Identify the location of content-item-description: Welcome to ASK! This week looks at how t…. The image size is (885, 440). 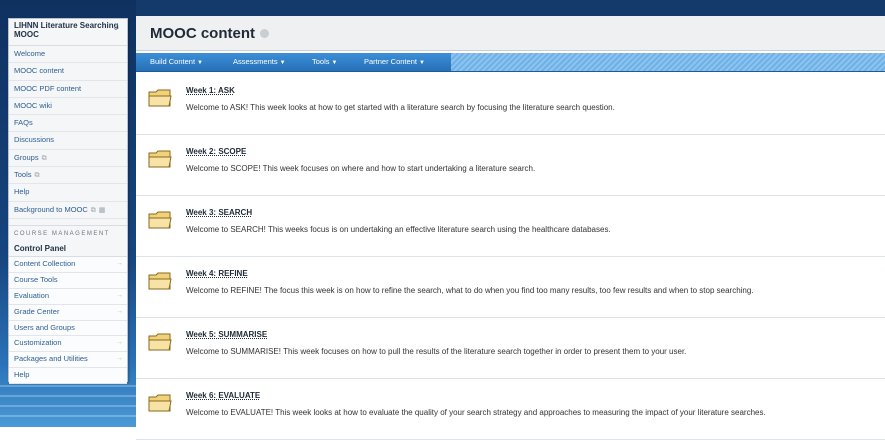
(400, 107).